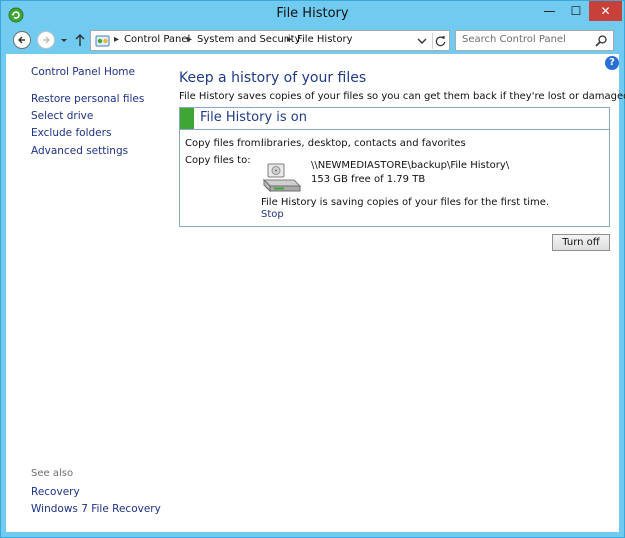  I want to click on control-panel-icon, so click(102, 41).